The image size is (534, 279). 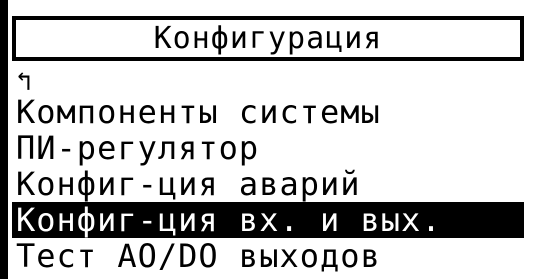 What do you see at coordinates (268, 148) in the screenshot?
I see `menu-item-pi-controller: ПИ-регулятор` at bounding box center [268, 148].